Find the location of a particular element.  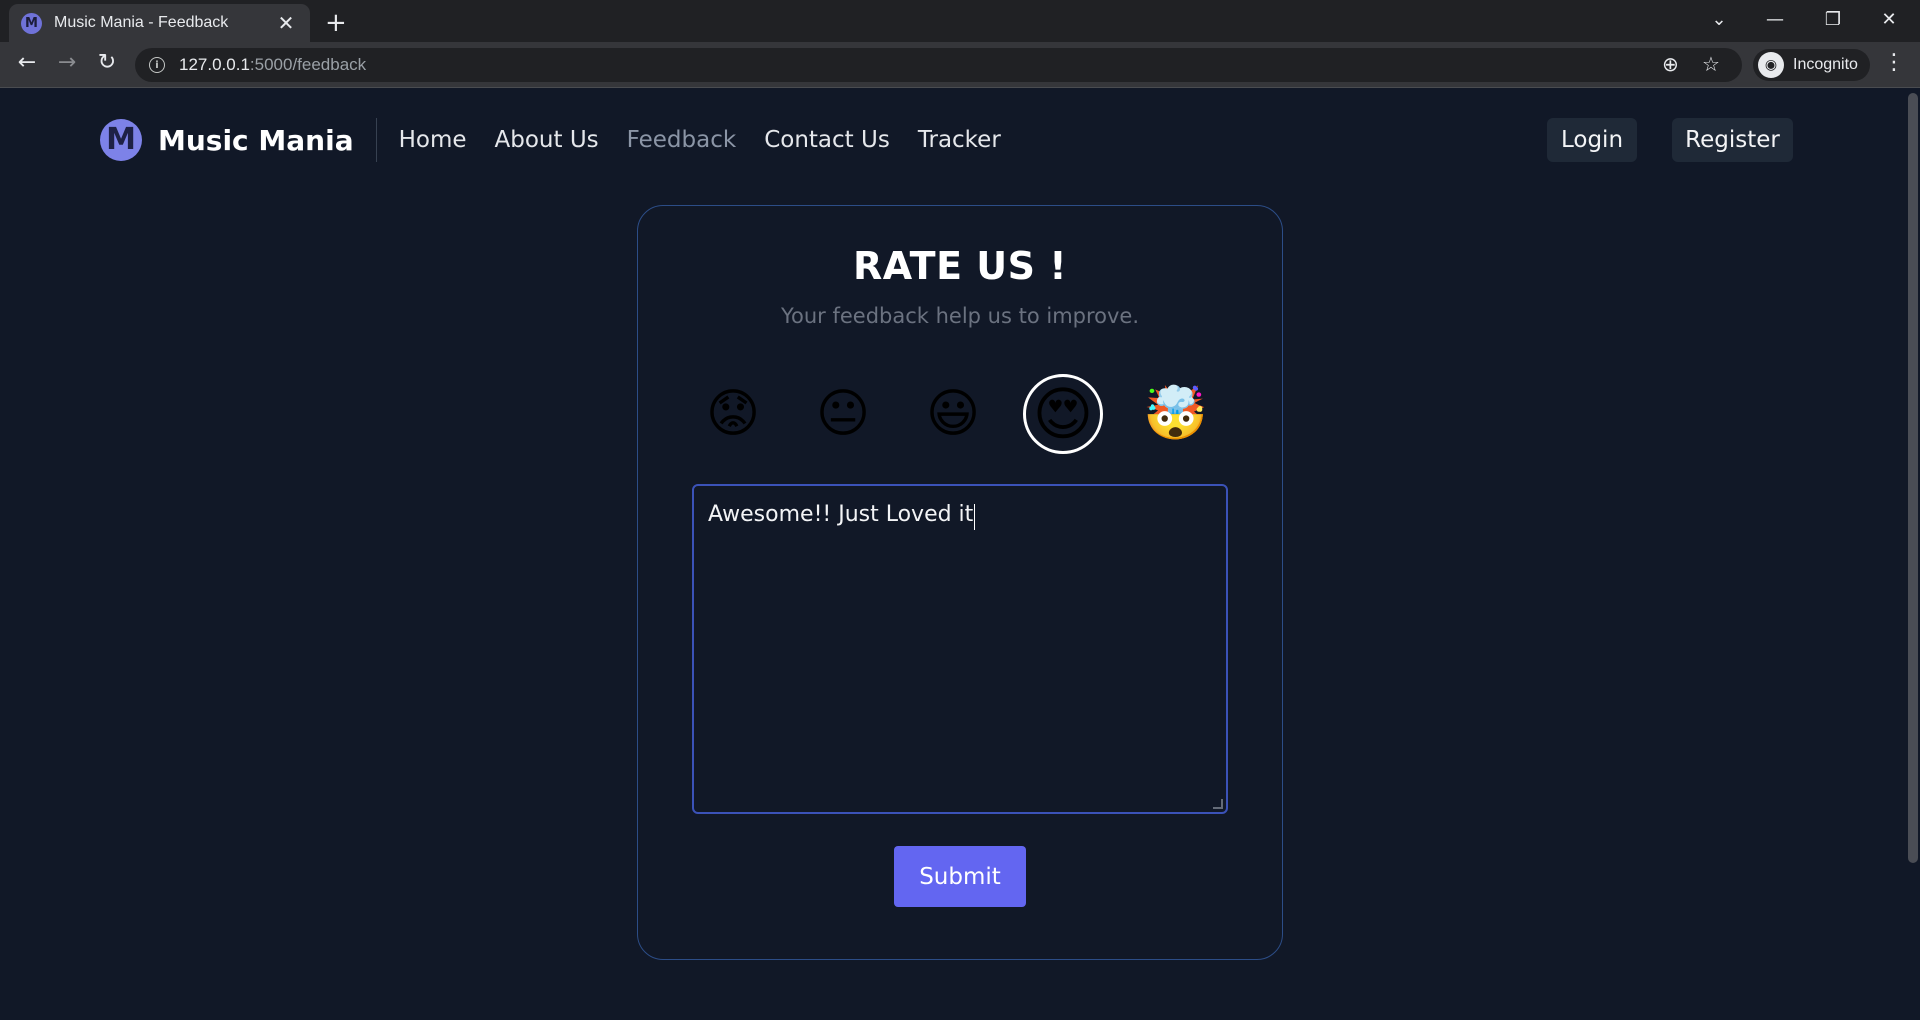

neutral-face-icon: 😐 is located at coordinates (843, 414).